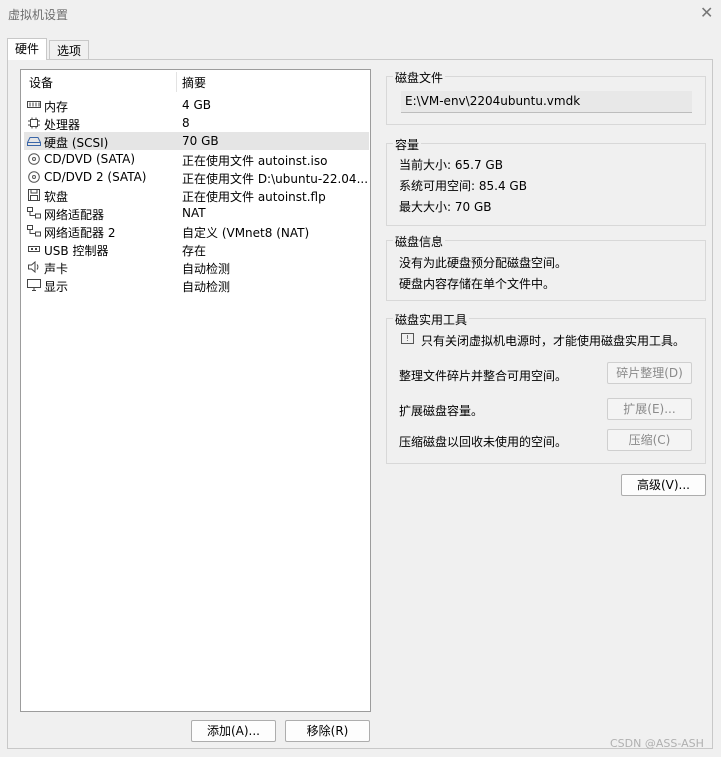 This screenshot has width=721, height=757. Describe the element at coordinates (56, 287) in the screenshot. I see `device-name: 显示` at that location.